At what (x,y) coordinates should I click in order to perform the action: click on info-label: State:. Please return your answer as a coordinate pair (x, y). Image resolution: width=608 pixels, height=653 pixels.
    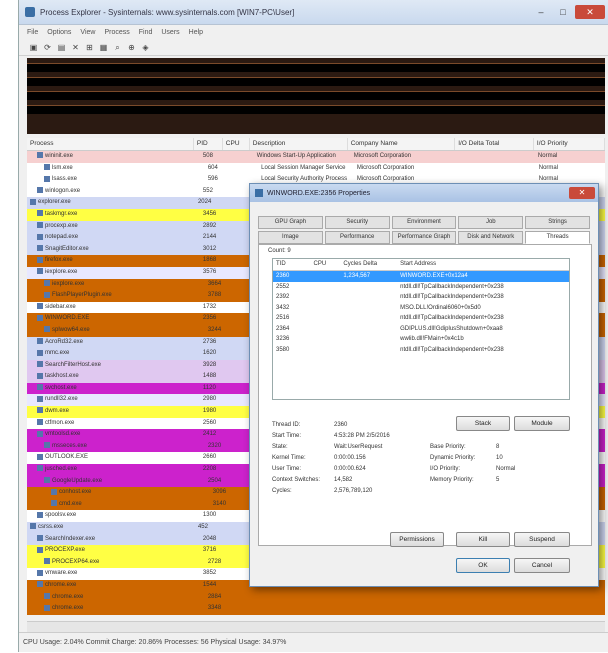
    Looking at the image, I should click on (280, 447).